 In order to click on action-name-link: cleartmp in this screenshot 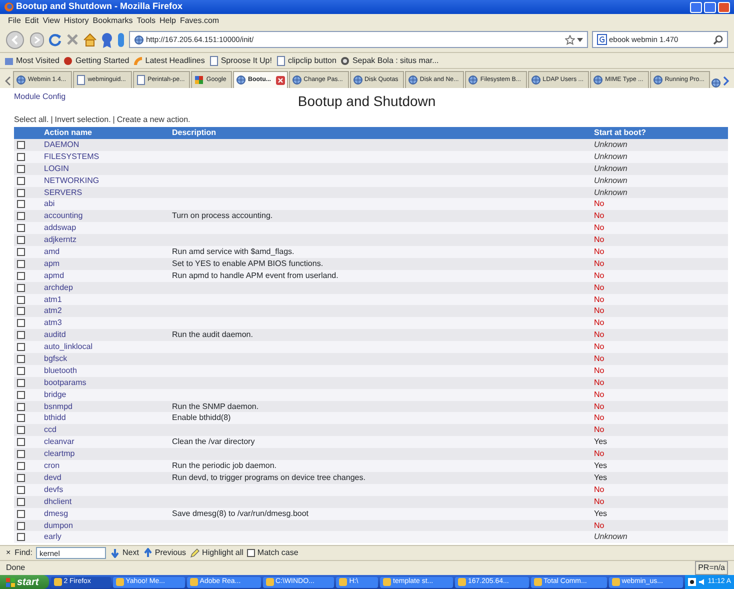, I will do `click(59, 453)`.